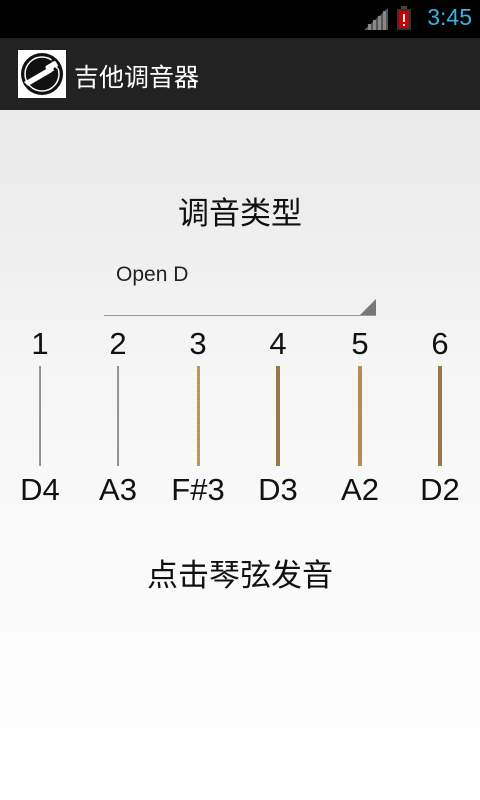  I want to click on signal-icon, so click(376, 19).